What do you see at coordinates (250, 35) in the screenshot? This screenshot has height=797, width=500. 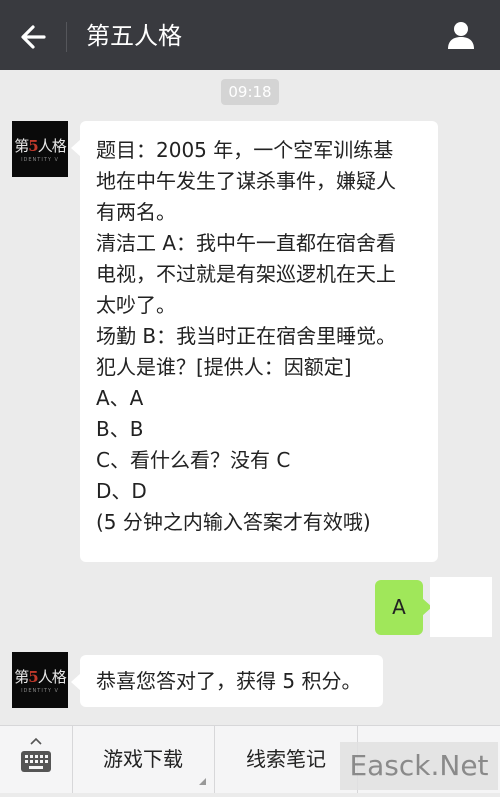 I see `title-bar: 第五人格` at bounding box center [250, 35].